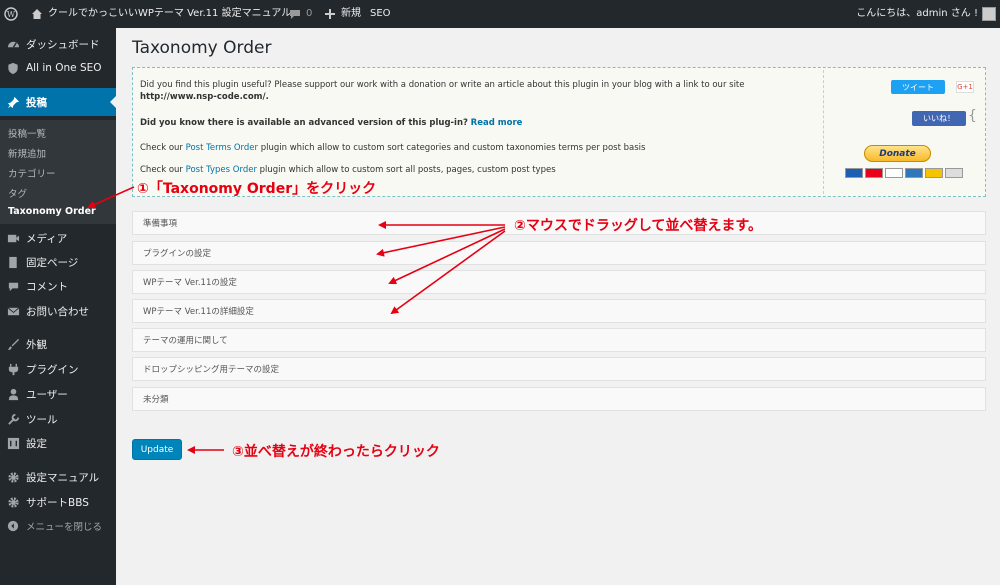 The image size is (1000, 585). Describe the element at coordinates (185, 341) in the screenshot. I see `term-label: テーマの運用に関して` at that location.